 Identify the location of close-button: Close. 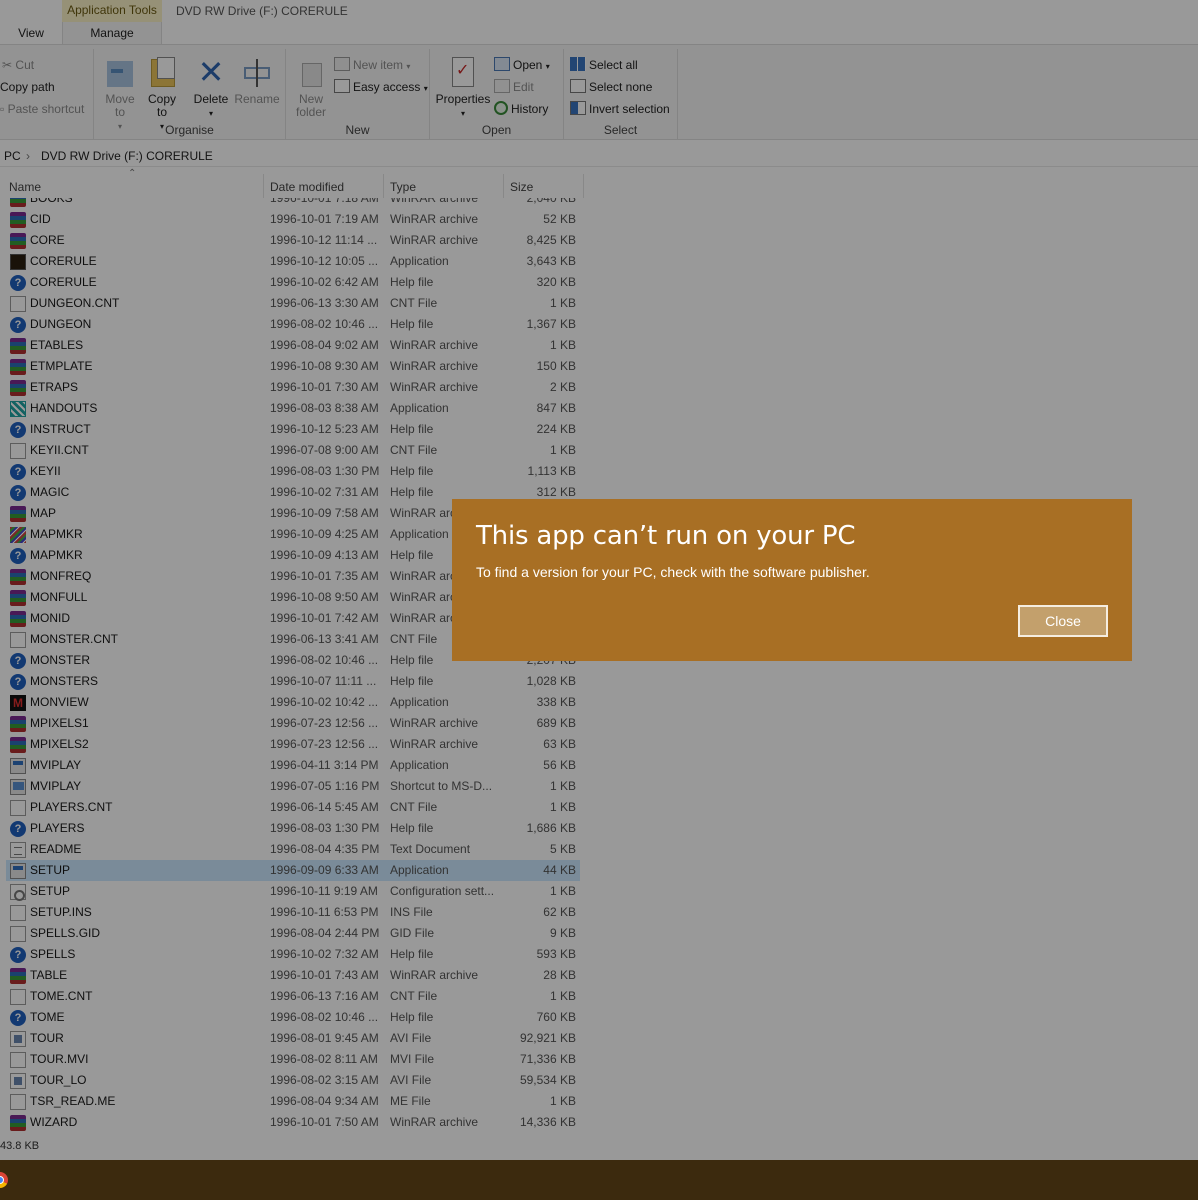
(1063, 621).